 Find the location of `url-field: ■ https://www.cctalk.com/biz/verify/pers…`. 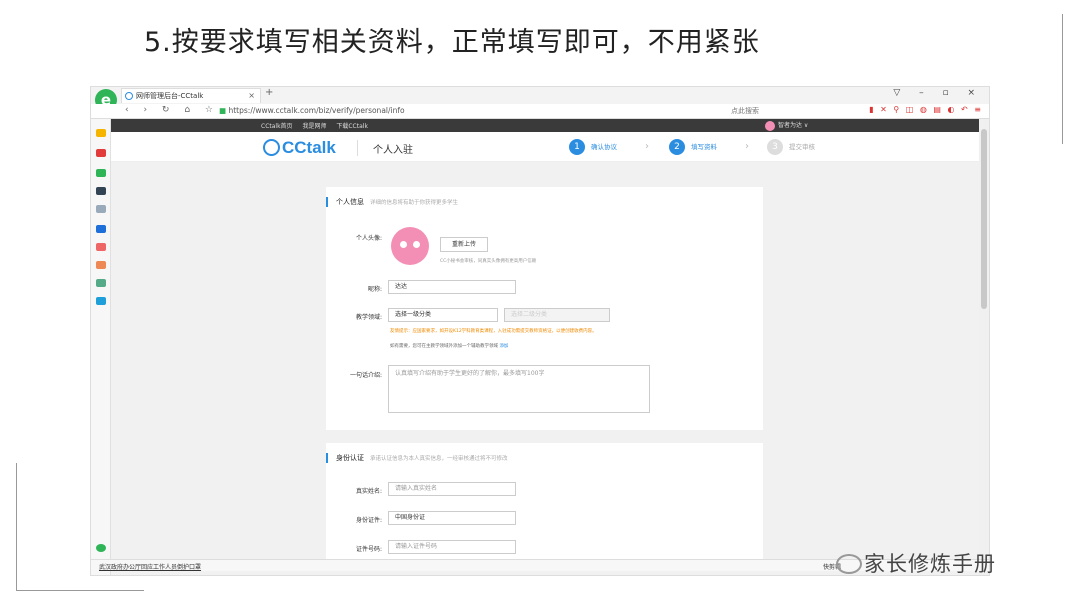

url-field: ■ https://www.cctalk.com/biz/verify/pers… is located at coordinates (312, 110).